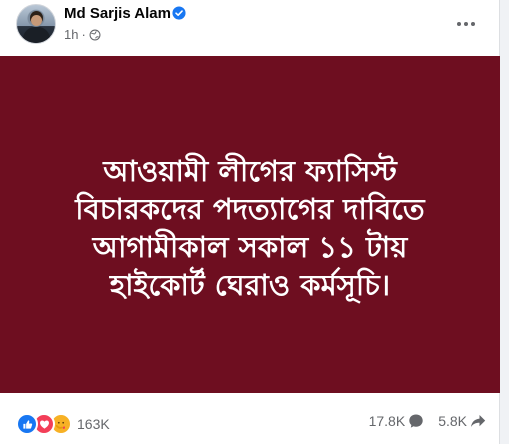 Image resolution: width=509 pixels, height=444 pixels. I want to click on banner-line: হাইকোর্ট ঘেরাও কর্মসূচি।, so click(250, 284).